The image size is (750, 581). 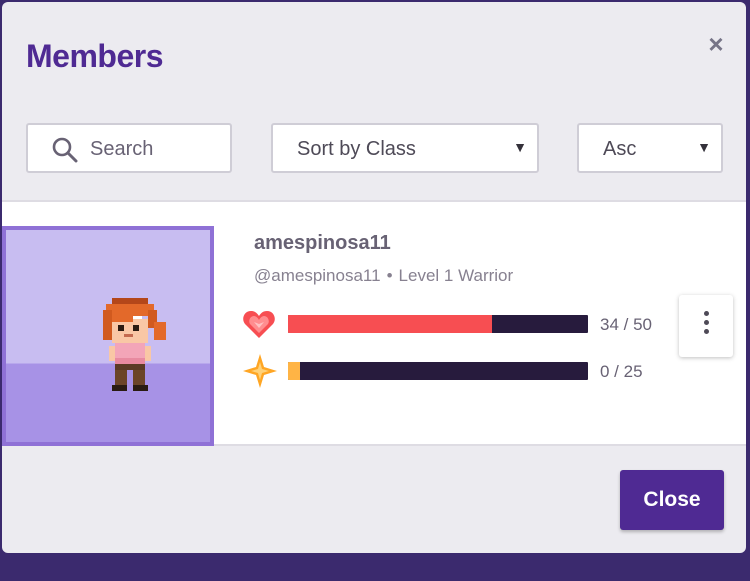 What do you see at coordinates (390, 324) in the screenshot?
I see `health-bar-fill` at bounding box center [390, 324].